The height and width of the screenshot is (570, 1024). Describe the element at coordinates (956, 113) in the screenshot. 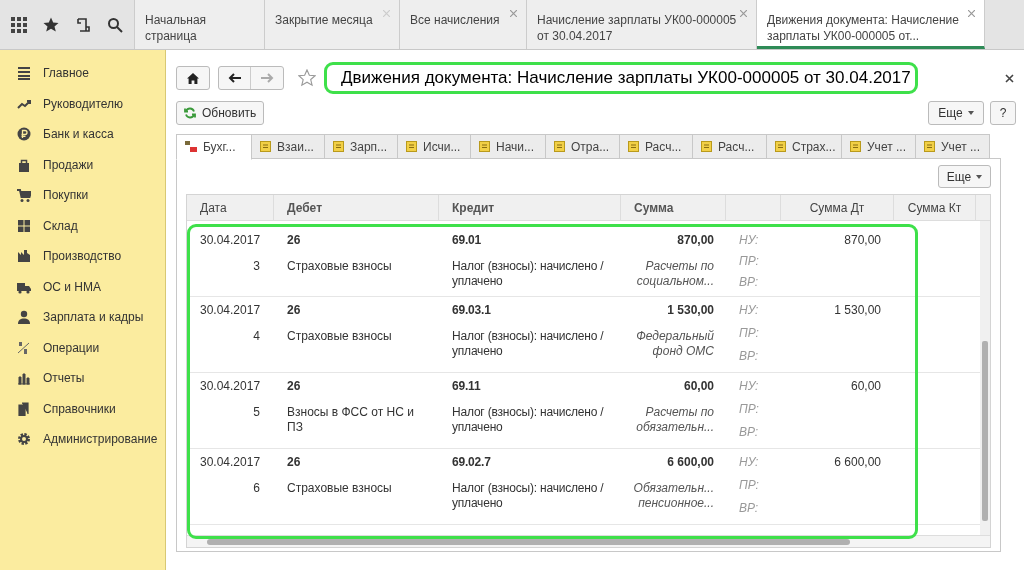

I see `more-button: Еще` at that location.